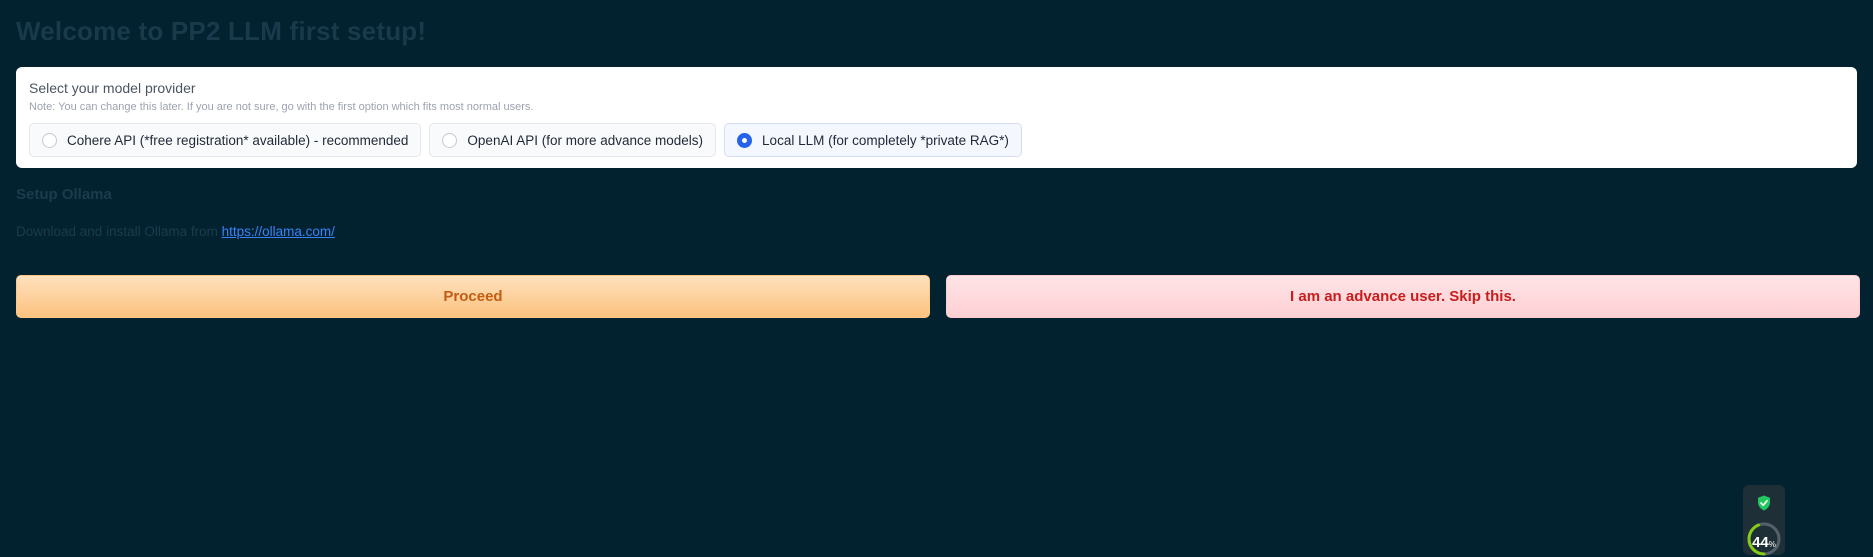 This screenshot has height=557, width=1873. I want to click on progress-percent: 44%, so click(1764, 542).